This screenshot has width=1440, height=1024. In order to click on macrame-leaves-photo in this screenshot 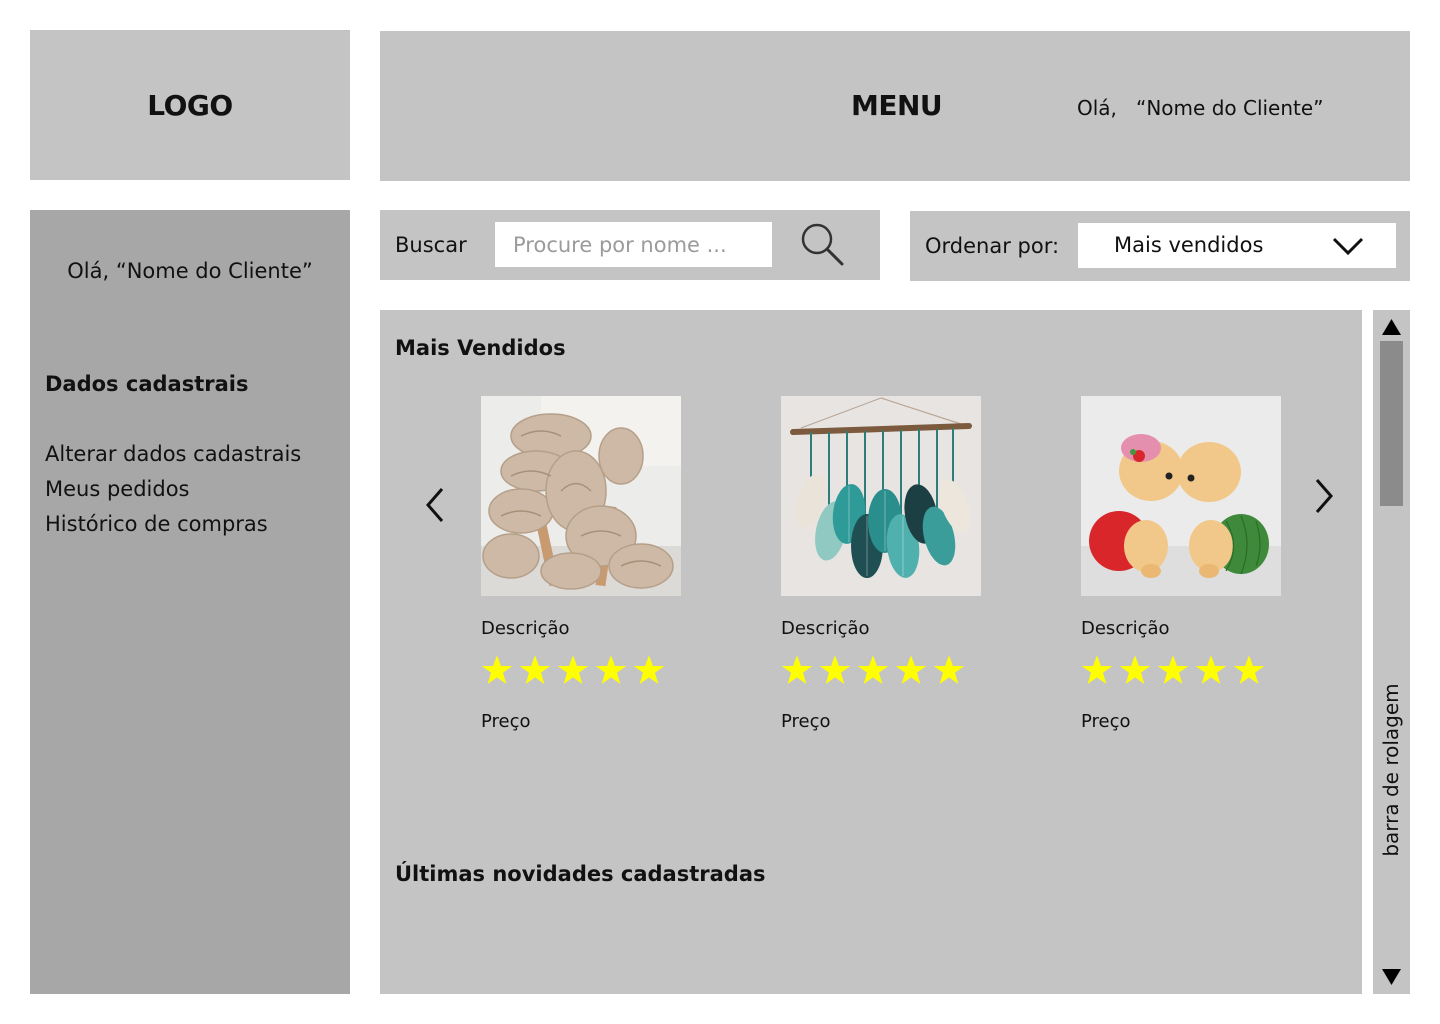, I will do `click(881, 496)`.